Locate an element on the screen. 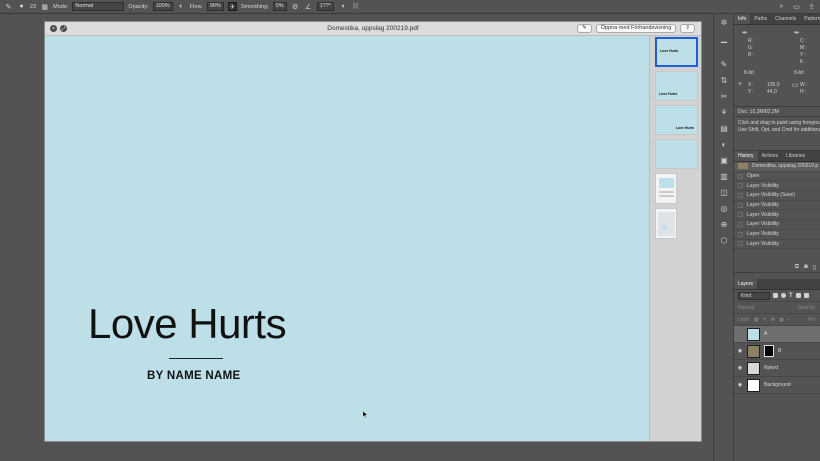 Image resolution: width=820 pixels, height=461 pixels. swatches-icon: ▣ is located at coordinates (724, 160).